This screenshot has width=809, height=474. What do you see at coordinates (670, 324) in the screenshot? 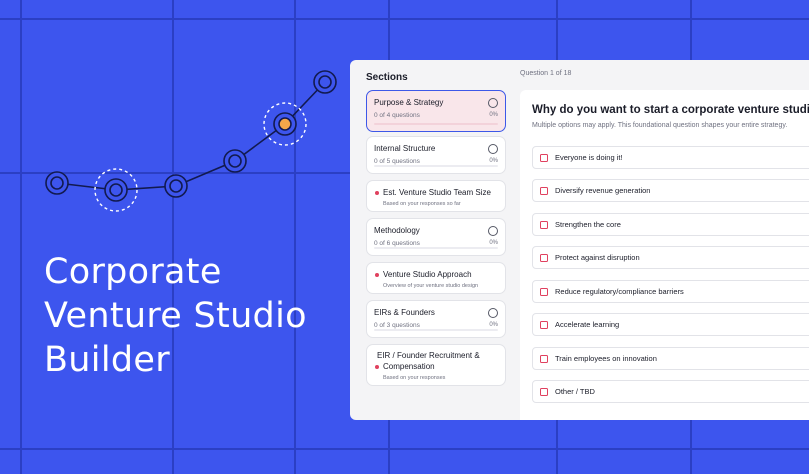
I see `option-row: Accelerate learning` at bounding box center [670, 324].